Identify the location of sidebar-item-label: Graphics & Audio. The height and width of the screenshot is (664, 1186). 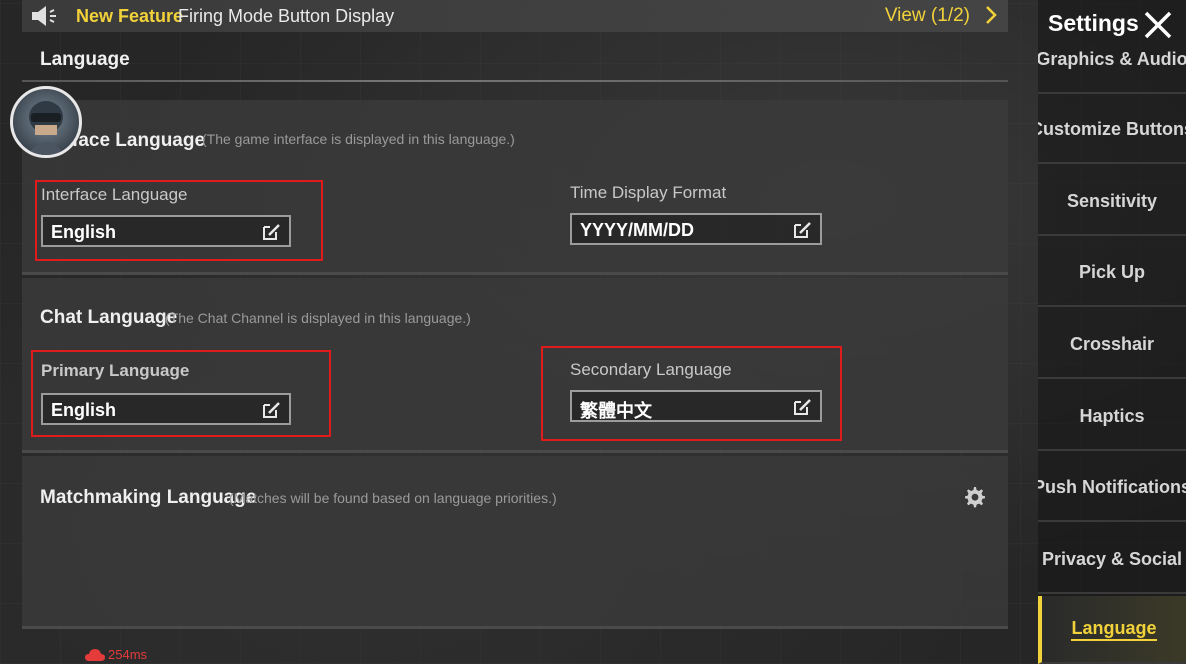
(1112, 59).